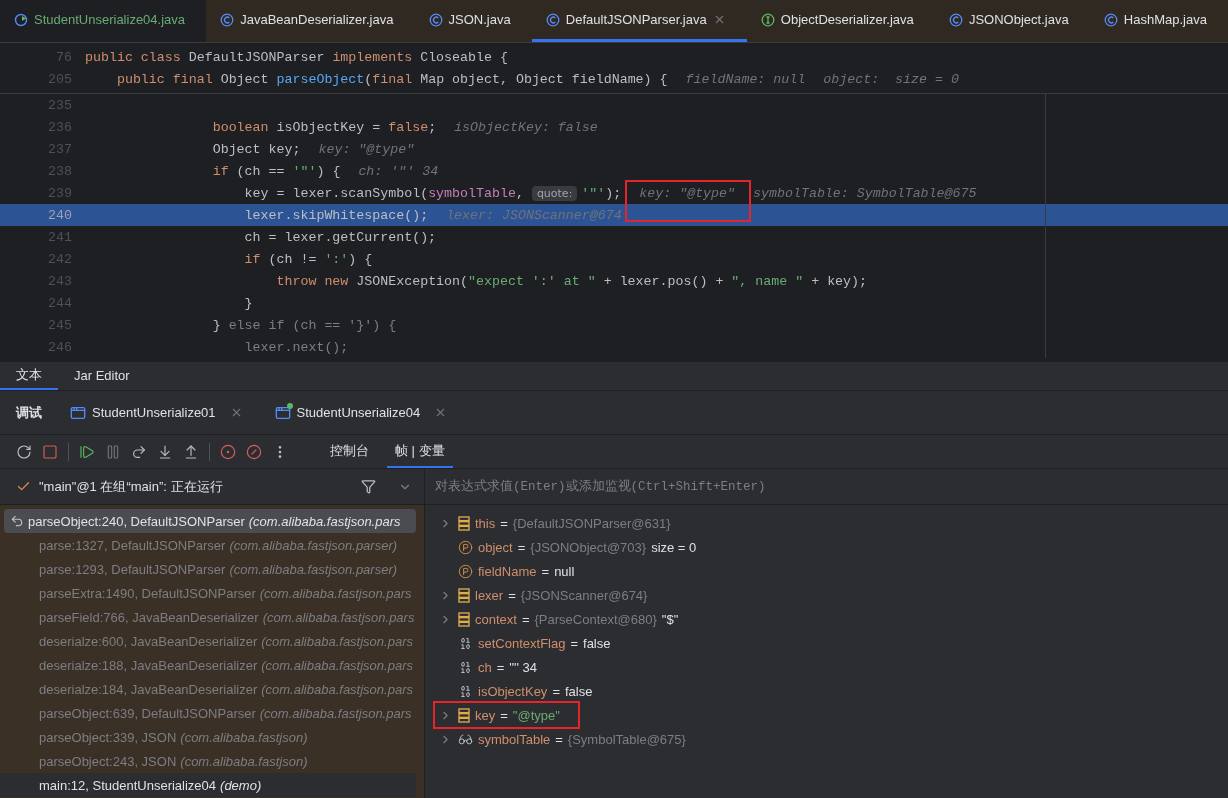 Image resolution: width=1228 pixels, height=798 pixels. What do you see at coordinates (368, 486) in the screenshot?
I see `filter-icon` at bounding box center [368, 486].